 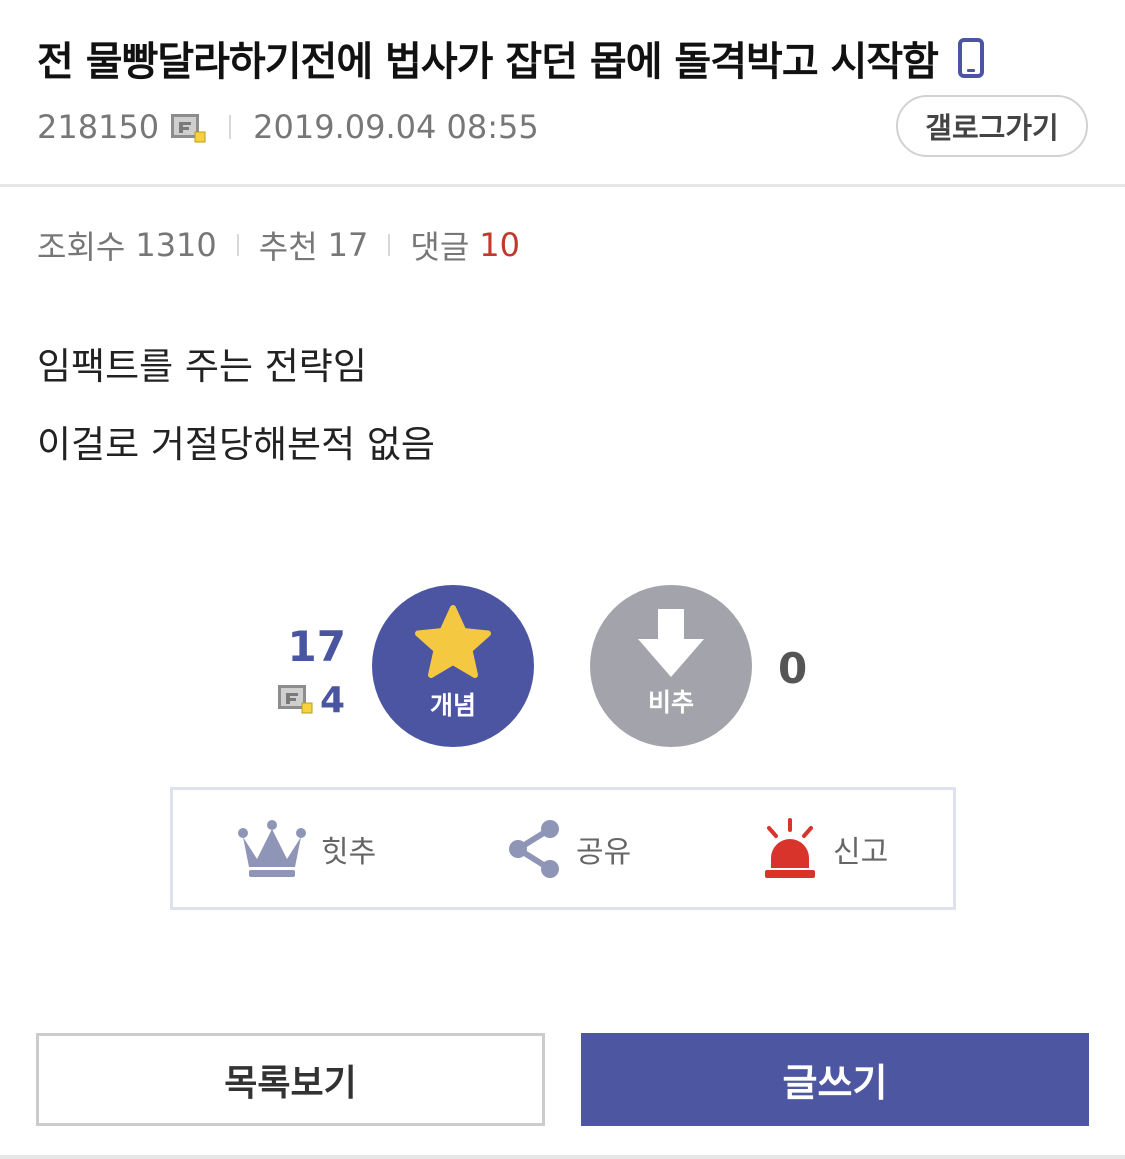 What do you see at coordinates (236, 444) in the screenshot?
I see `body-line: 이걸로 거절당해본적 없음` at bounding box center [236, 444].